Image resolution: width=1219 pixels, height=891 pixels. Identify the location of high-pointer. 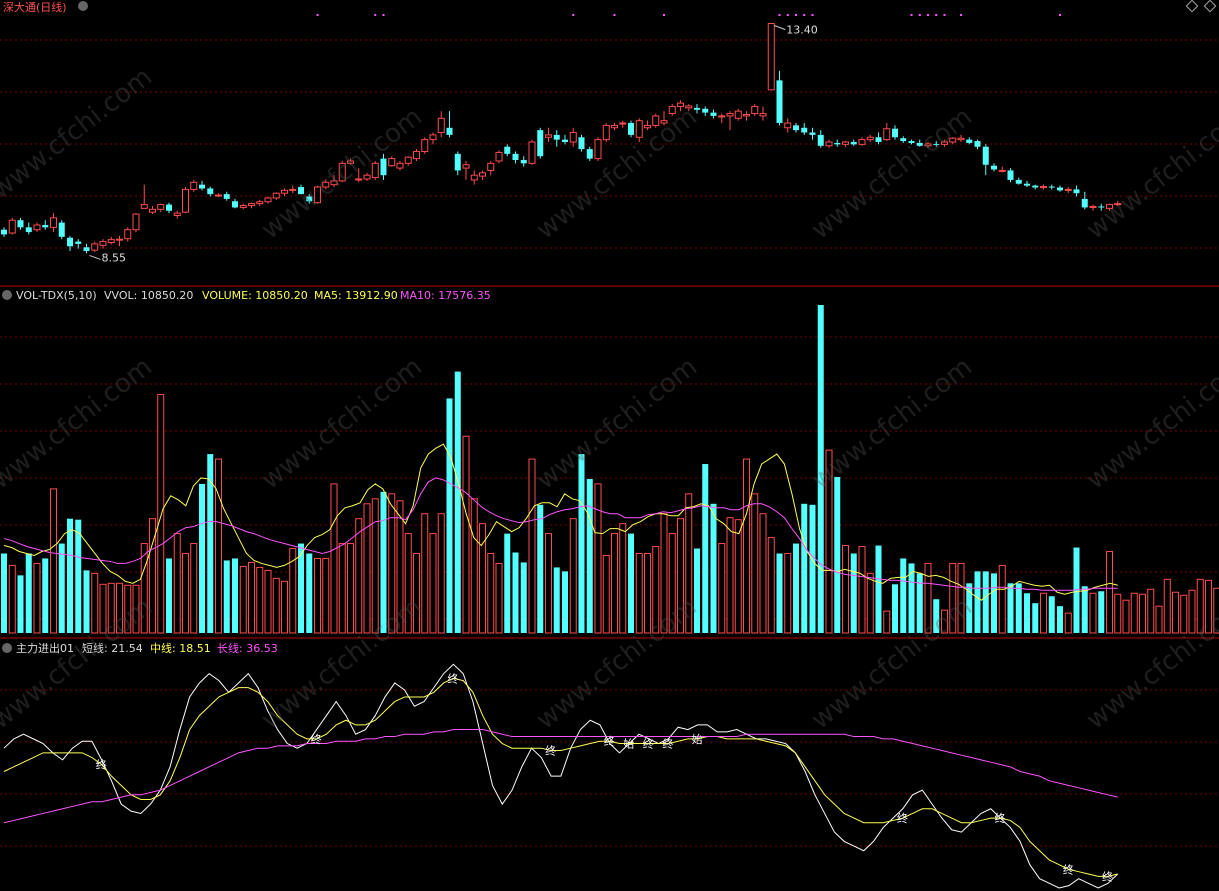
(780, 27).